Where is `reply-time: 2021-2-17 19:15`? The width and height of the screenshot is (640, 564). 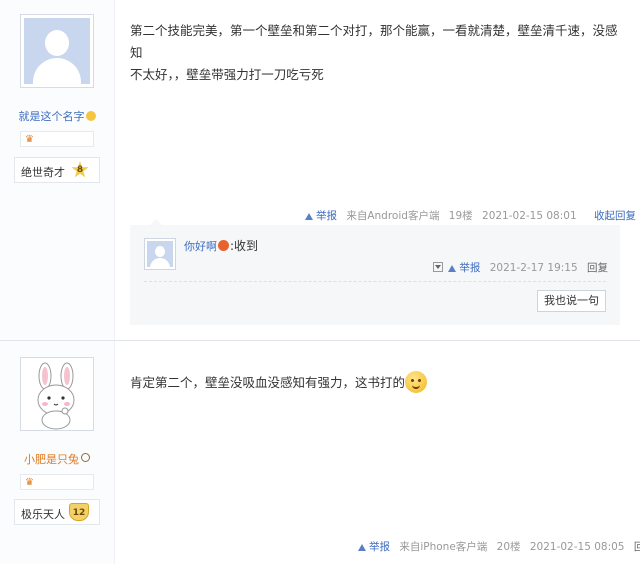 reply-time: 2021-2-17 19:15 is located at coordinates (533, 268).